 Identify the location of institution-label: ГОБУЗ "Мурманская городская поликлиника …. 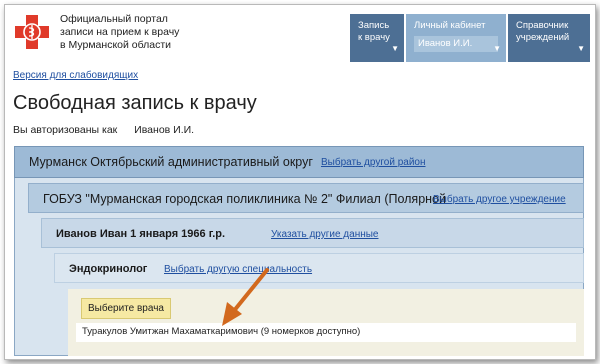
(244, 199).